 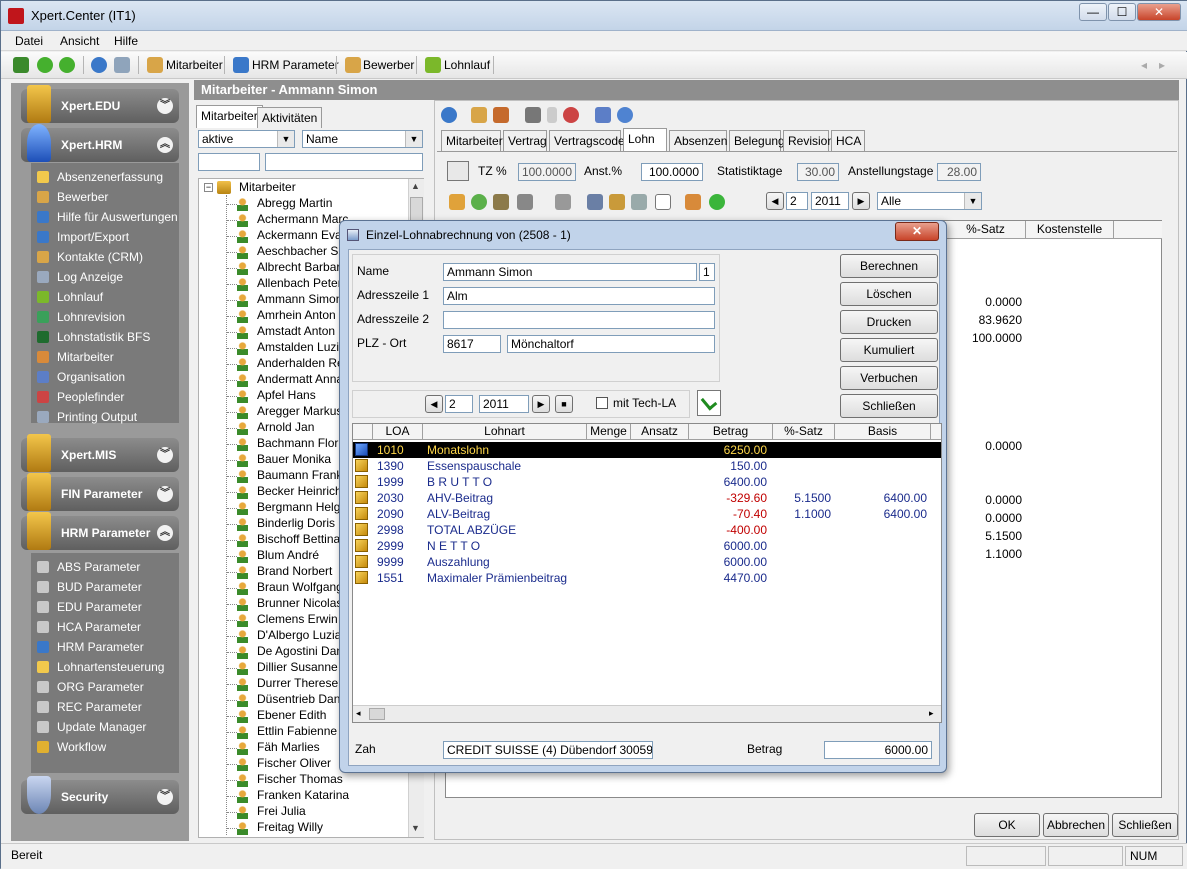 I want to click on tab-vertrag: Vertrag, so click(x=525, y=140).